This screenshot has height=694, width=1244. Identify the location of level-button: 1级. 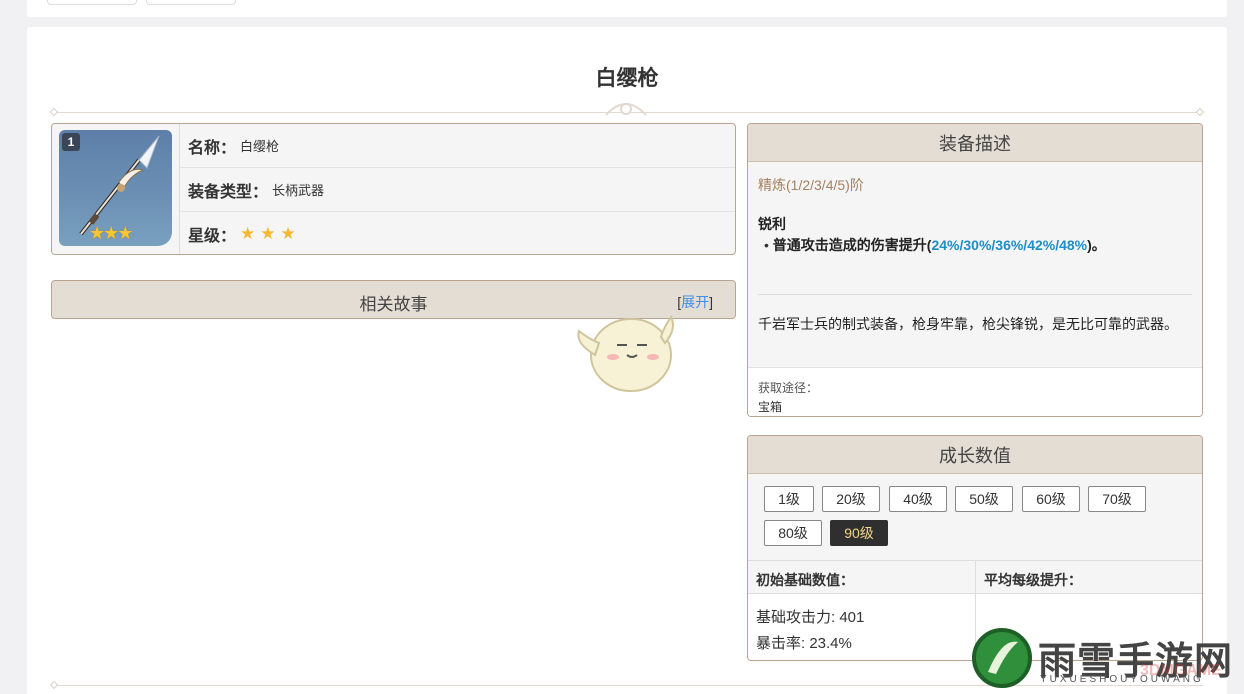
(789, 499).